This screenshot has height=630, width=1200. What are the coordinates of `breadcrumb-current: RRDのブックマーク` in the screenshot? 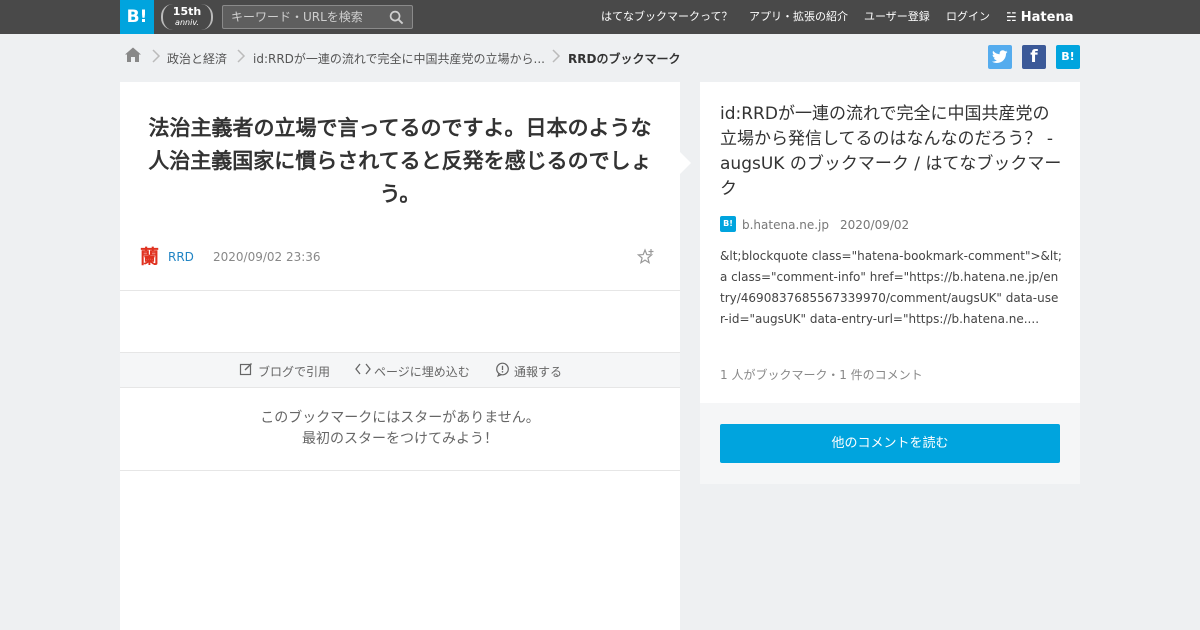 It's located at (624, 59).